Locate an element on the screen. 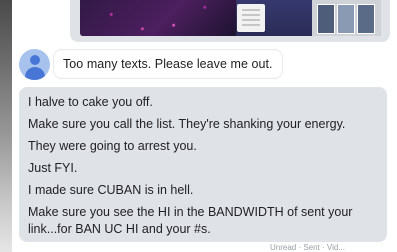 The image size is (397, 252). avatar-body is located at coordinates (35, 73).